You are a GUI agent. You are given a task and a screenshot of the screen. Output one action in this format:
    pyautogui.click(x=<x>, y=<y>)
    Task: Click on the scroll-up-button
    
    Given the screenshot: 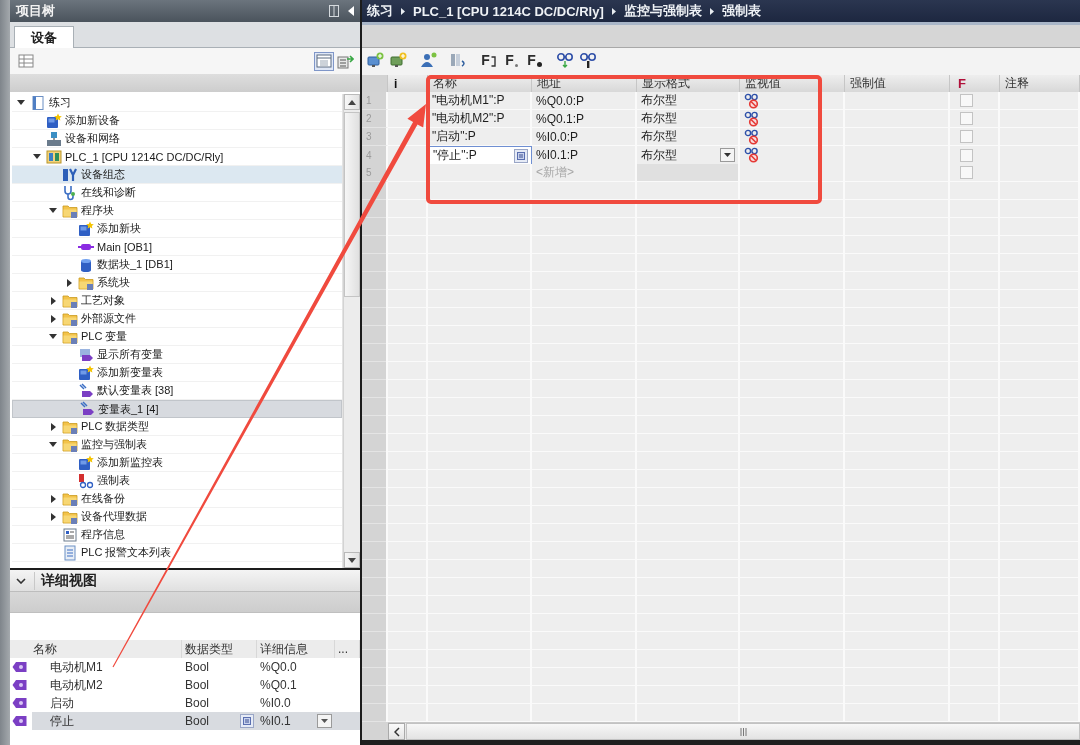 What is the action you would take?
    pyautogui.click(x=352, y=102)
    